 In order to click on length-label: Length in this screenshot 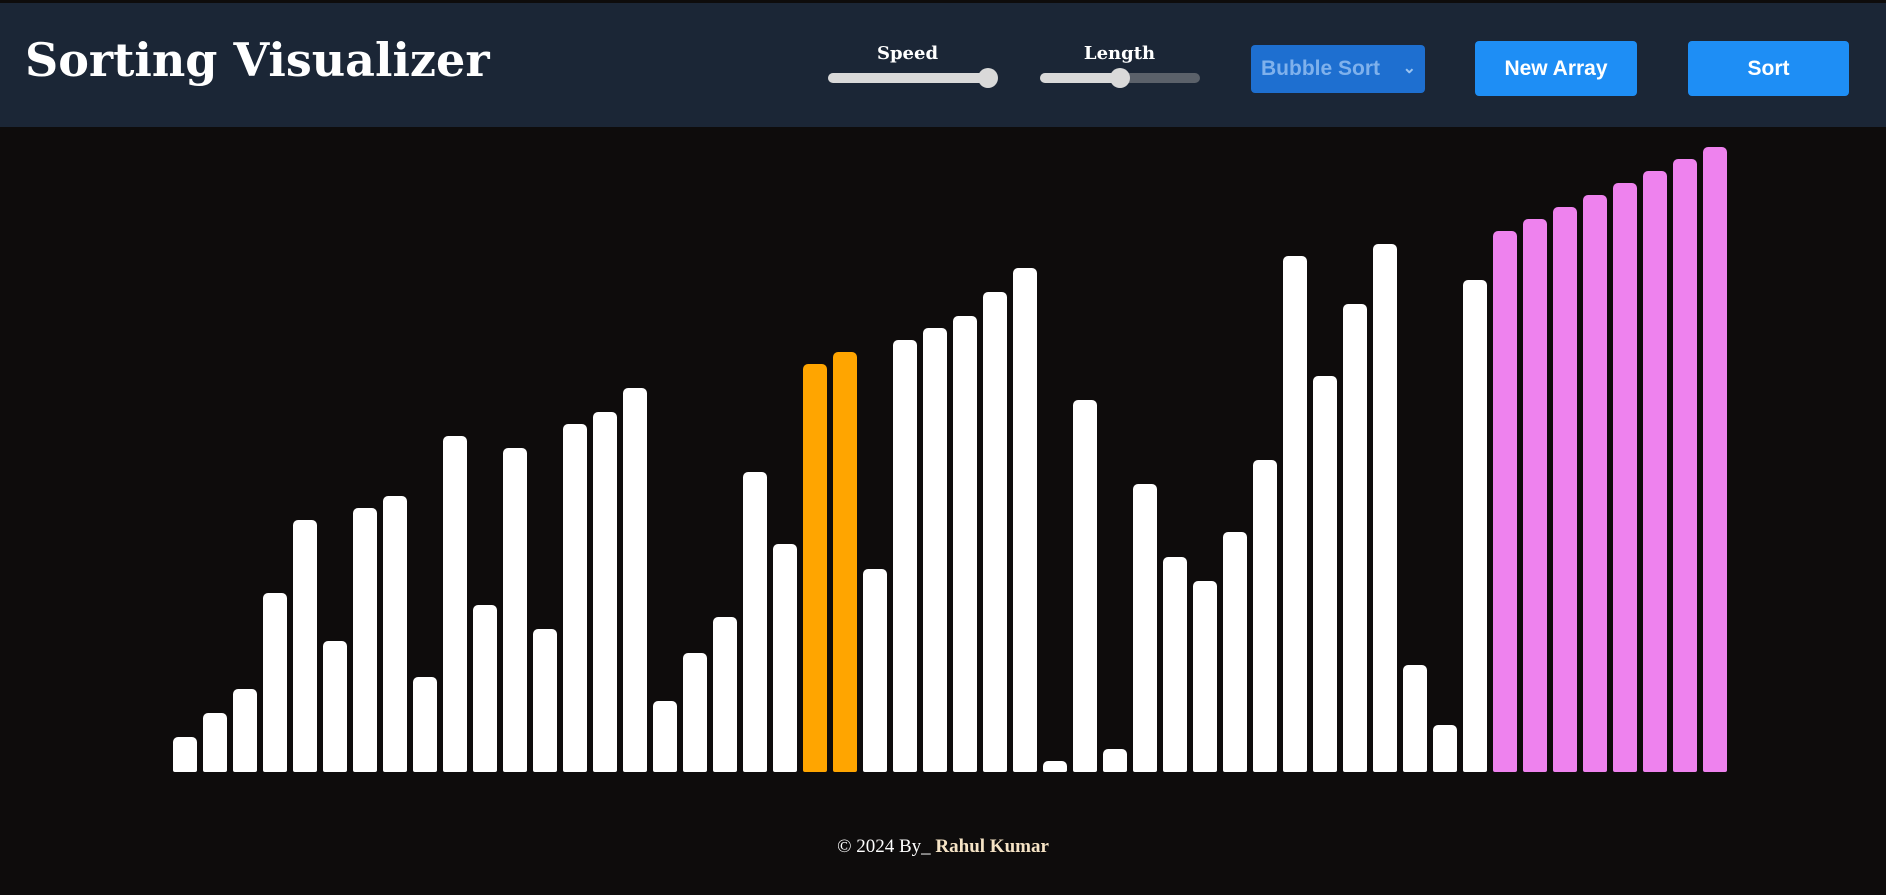, I will do `click(1119, 53)`.